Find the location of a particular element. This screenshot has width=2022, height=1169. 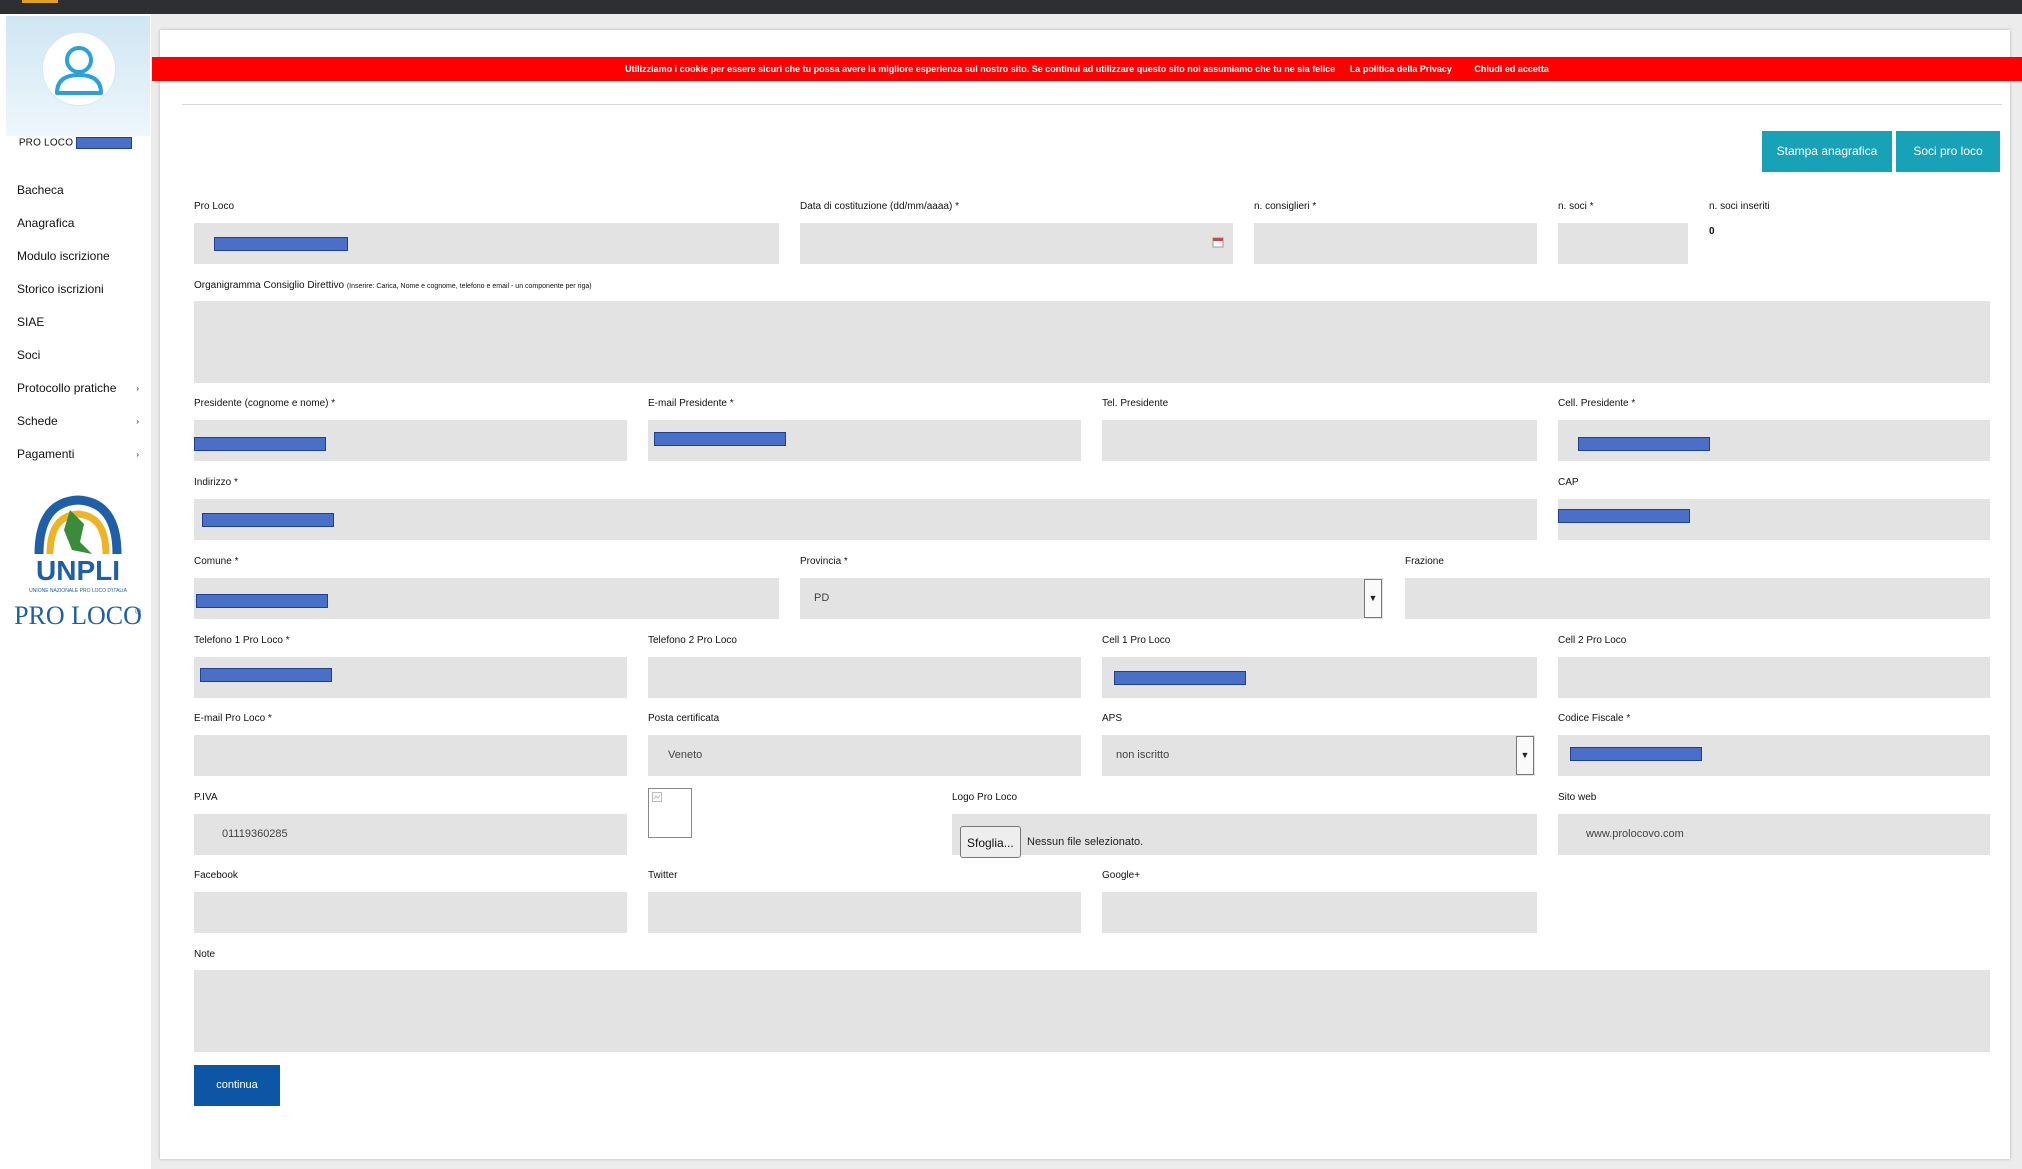

tel-presidente-field is located at coordinates (1319, 440).